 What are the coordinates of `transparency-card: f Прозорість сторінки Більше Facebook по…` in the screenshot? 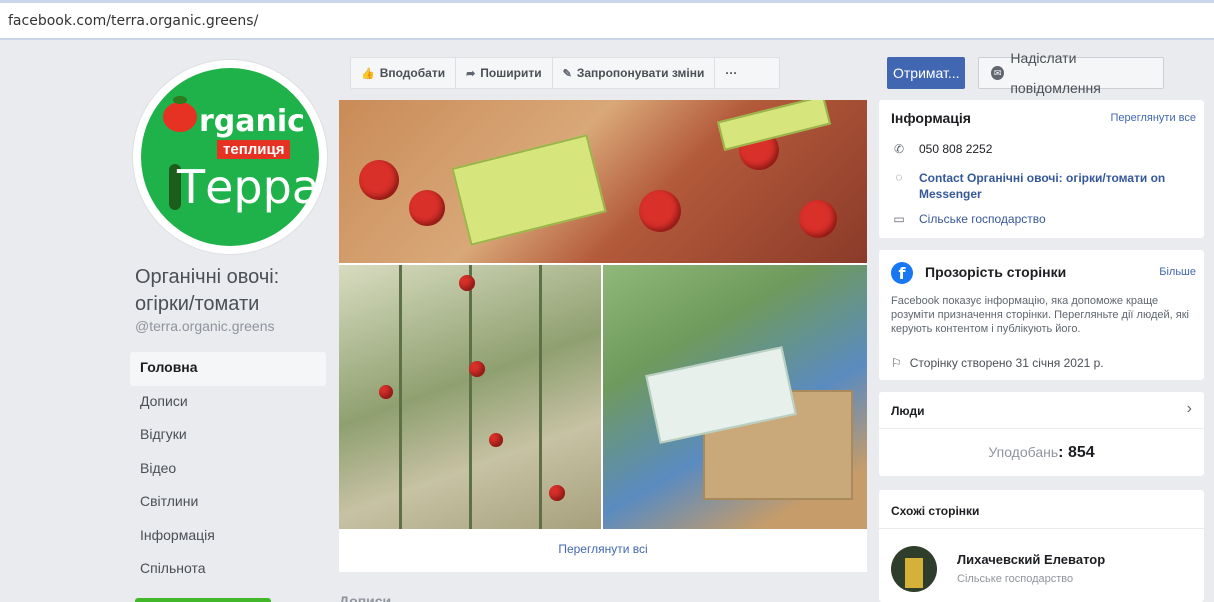 It's located at (1041, 315).